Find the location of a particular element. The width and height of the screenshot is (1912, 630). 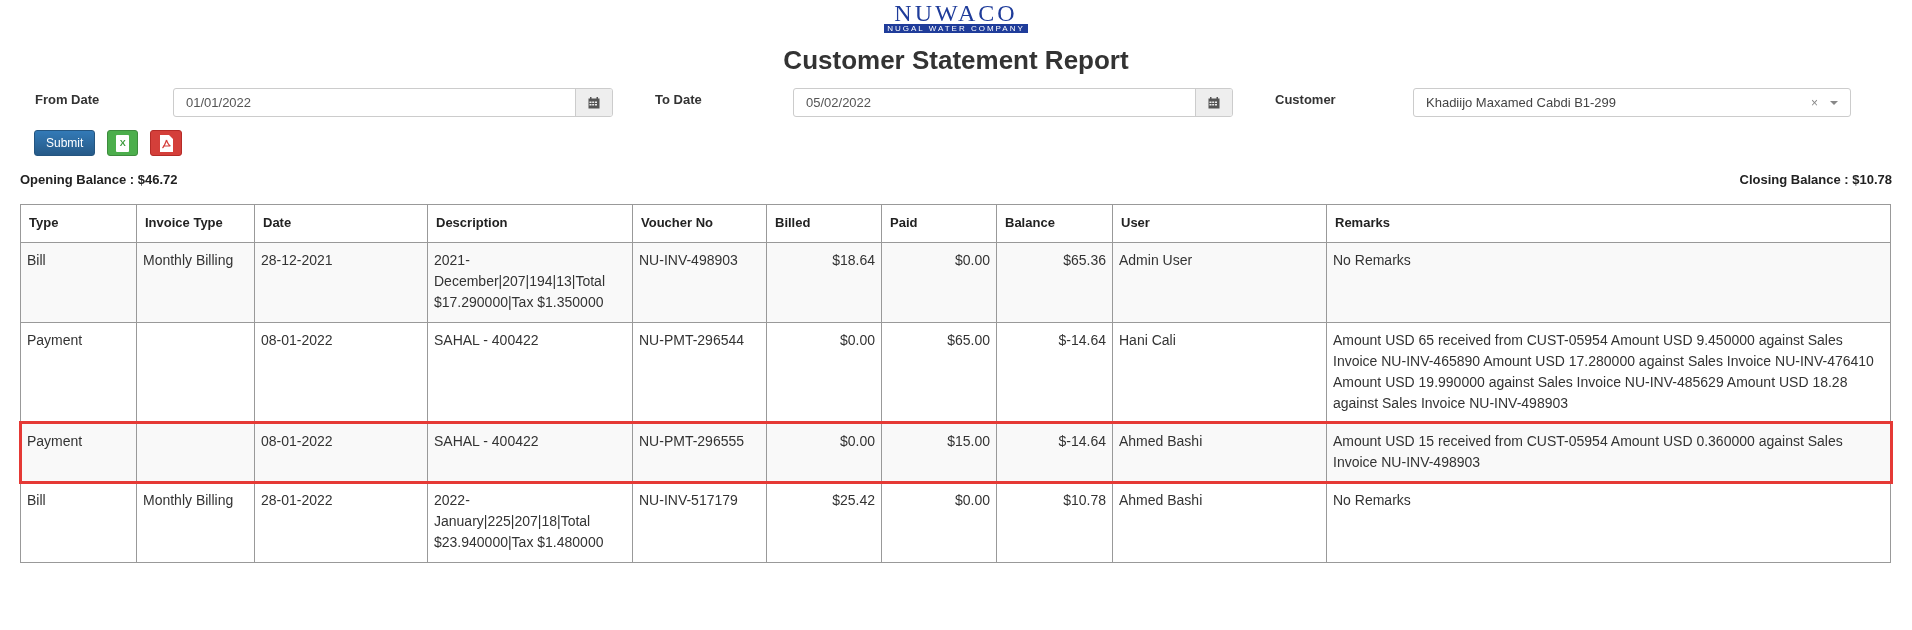

table-cell: Amount USD 15 received from CUST-05954 Amount USD 0.360000 against Sales Invoice NU-INV-498903 is located at coordinates (1588, 451).